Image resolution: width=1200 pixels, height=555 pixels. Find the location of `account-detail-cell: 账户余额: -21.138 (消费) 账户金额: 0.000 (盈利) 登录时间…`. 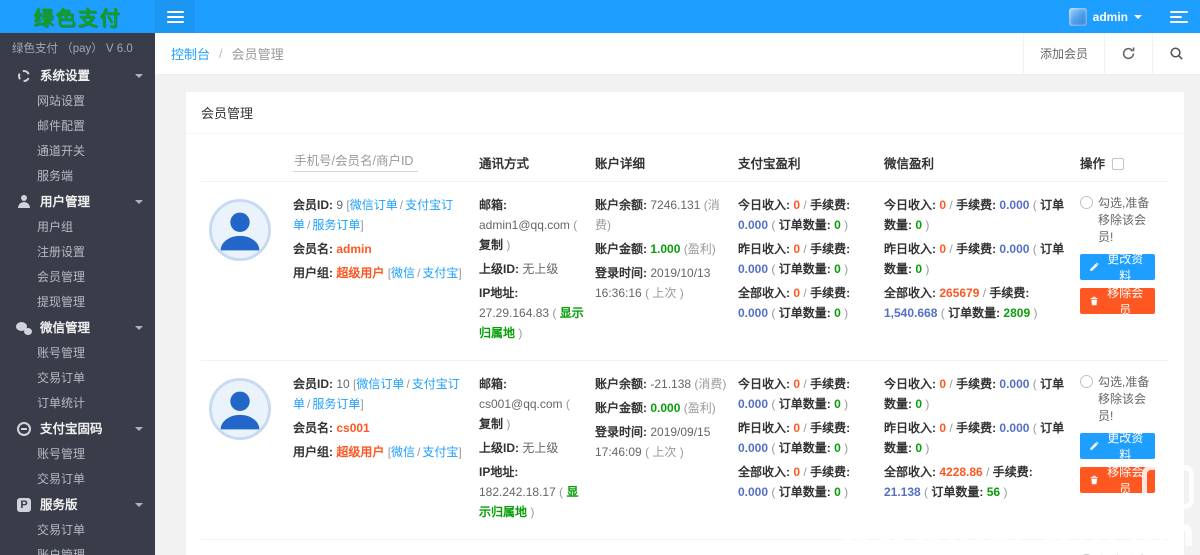

account-detail-cell: 账户余额: -21.138 (消费) 账户金额: 0.000 (盈利) 登录时间… is located at coordinates (661, 418).